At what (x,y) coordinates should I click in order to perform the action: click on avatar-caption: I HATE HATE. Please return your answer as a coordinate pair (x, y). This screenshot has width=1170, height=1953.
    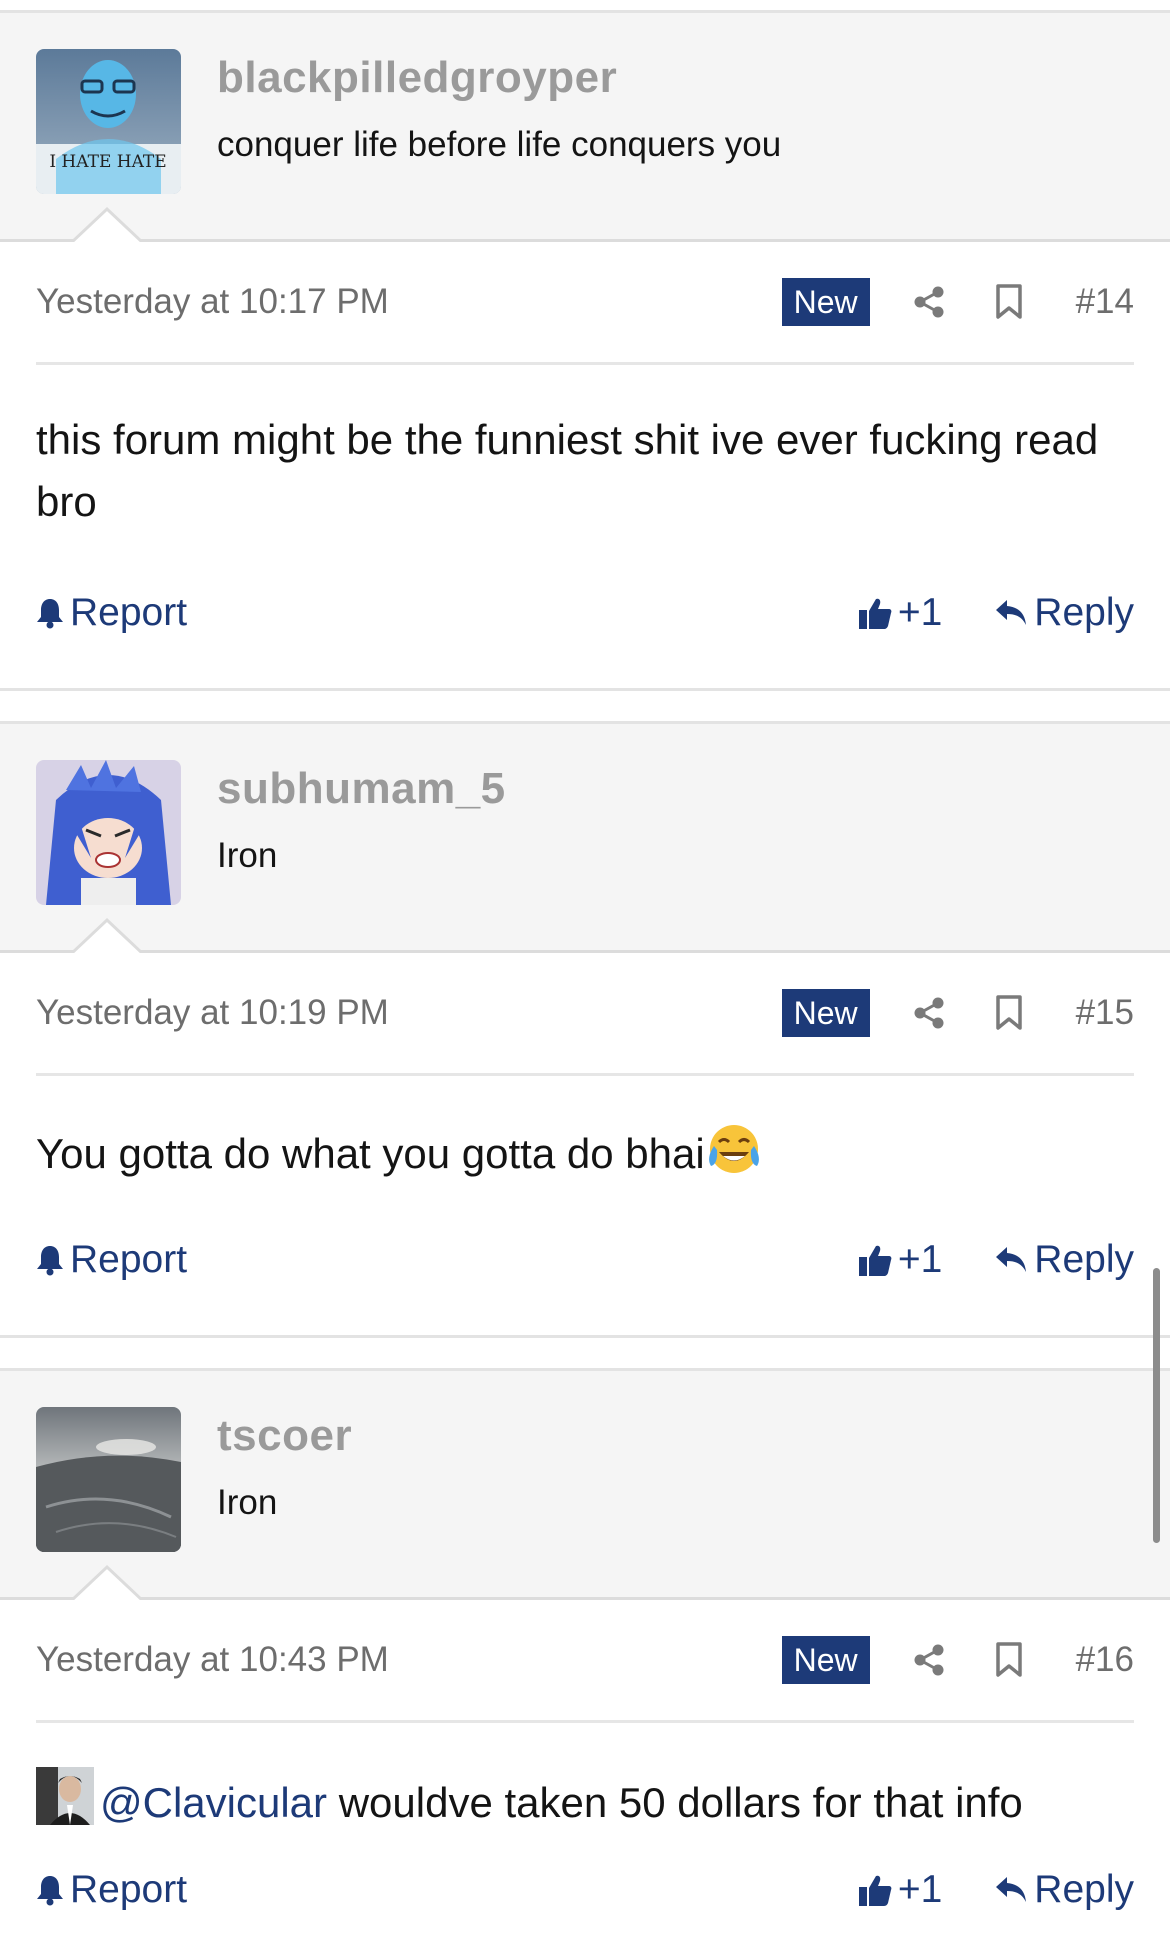
    Looking at the image, I should click on (107, 162).